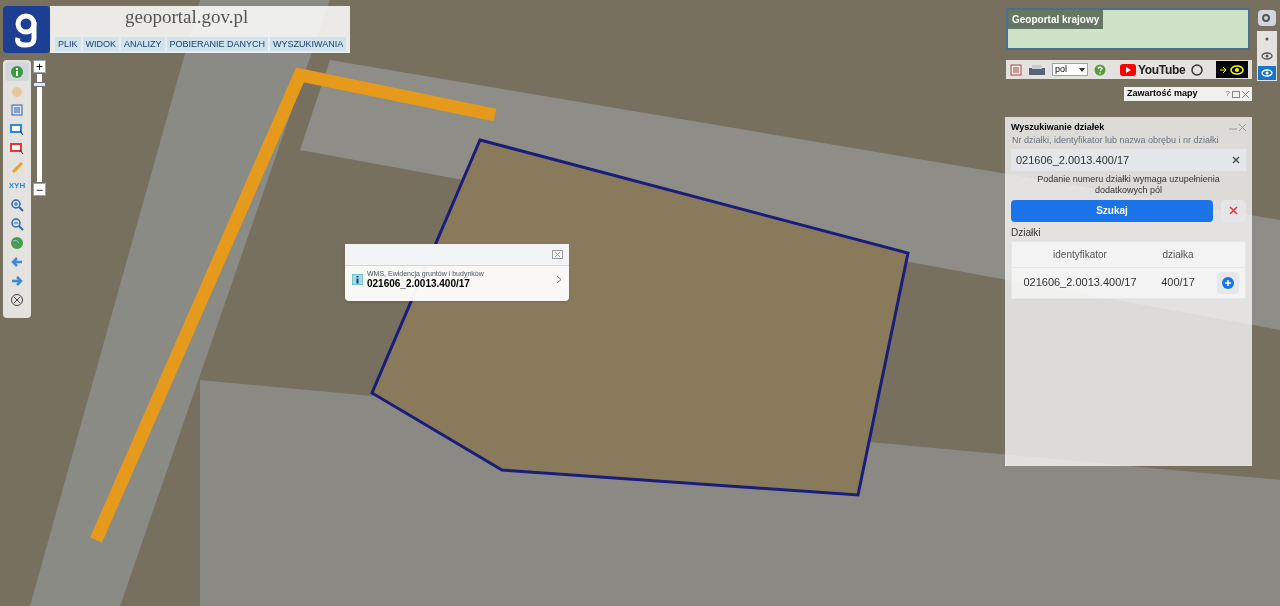 The image size is (1280, 606). What do you see at coordinates (1037, 69) in the screenshot?
I see `printer-icon` at bounding box center [1037, 69].